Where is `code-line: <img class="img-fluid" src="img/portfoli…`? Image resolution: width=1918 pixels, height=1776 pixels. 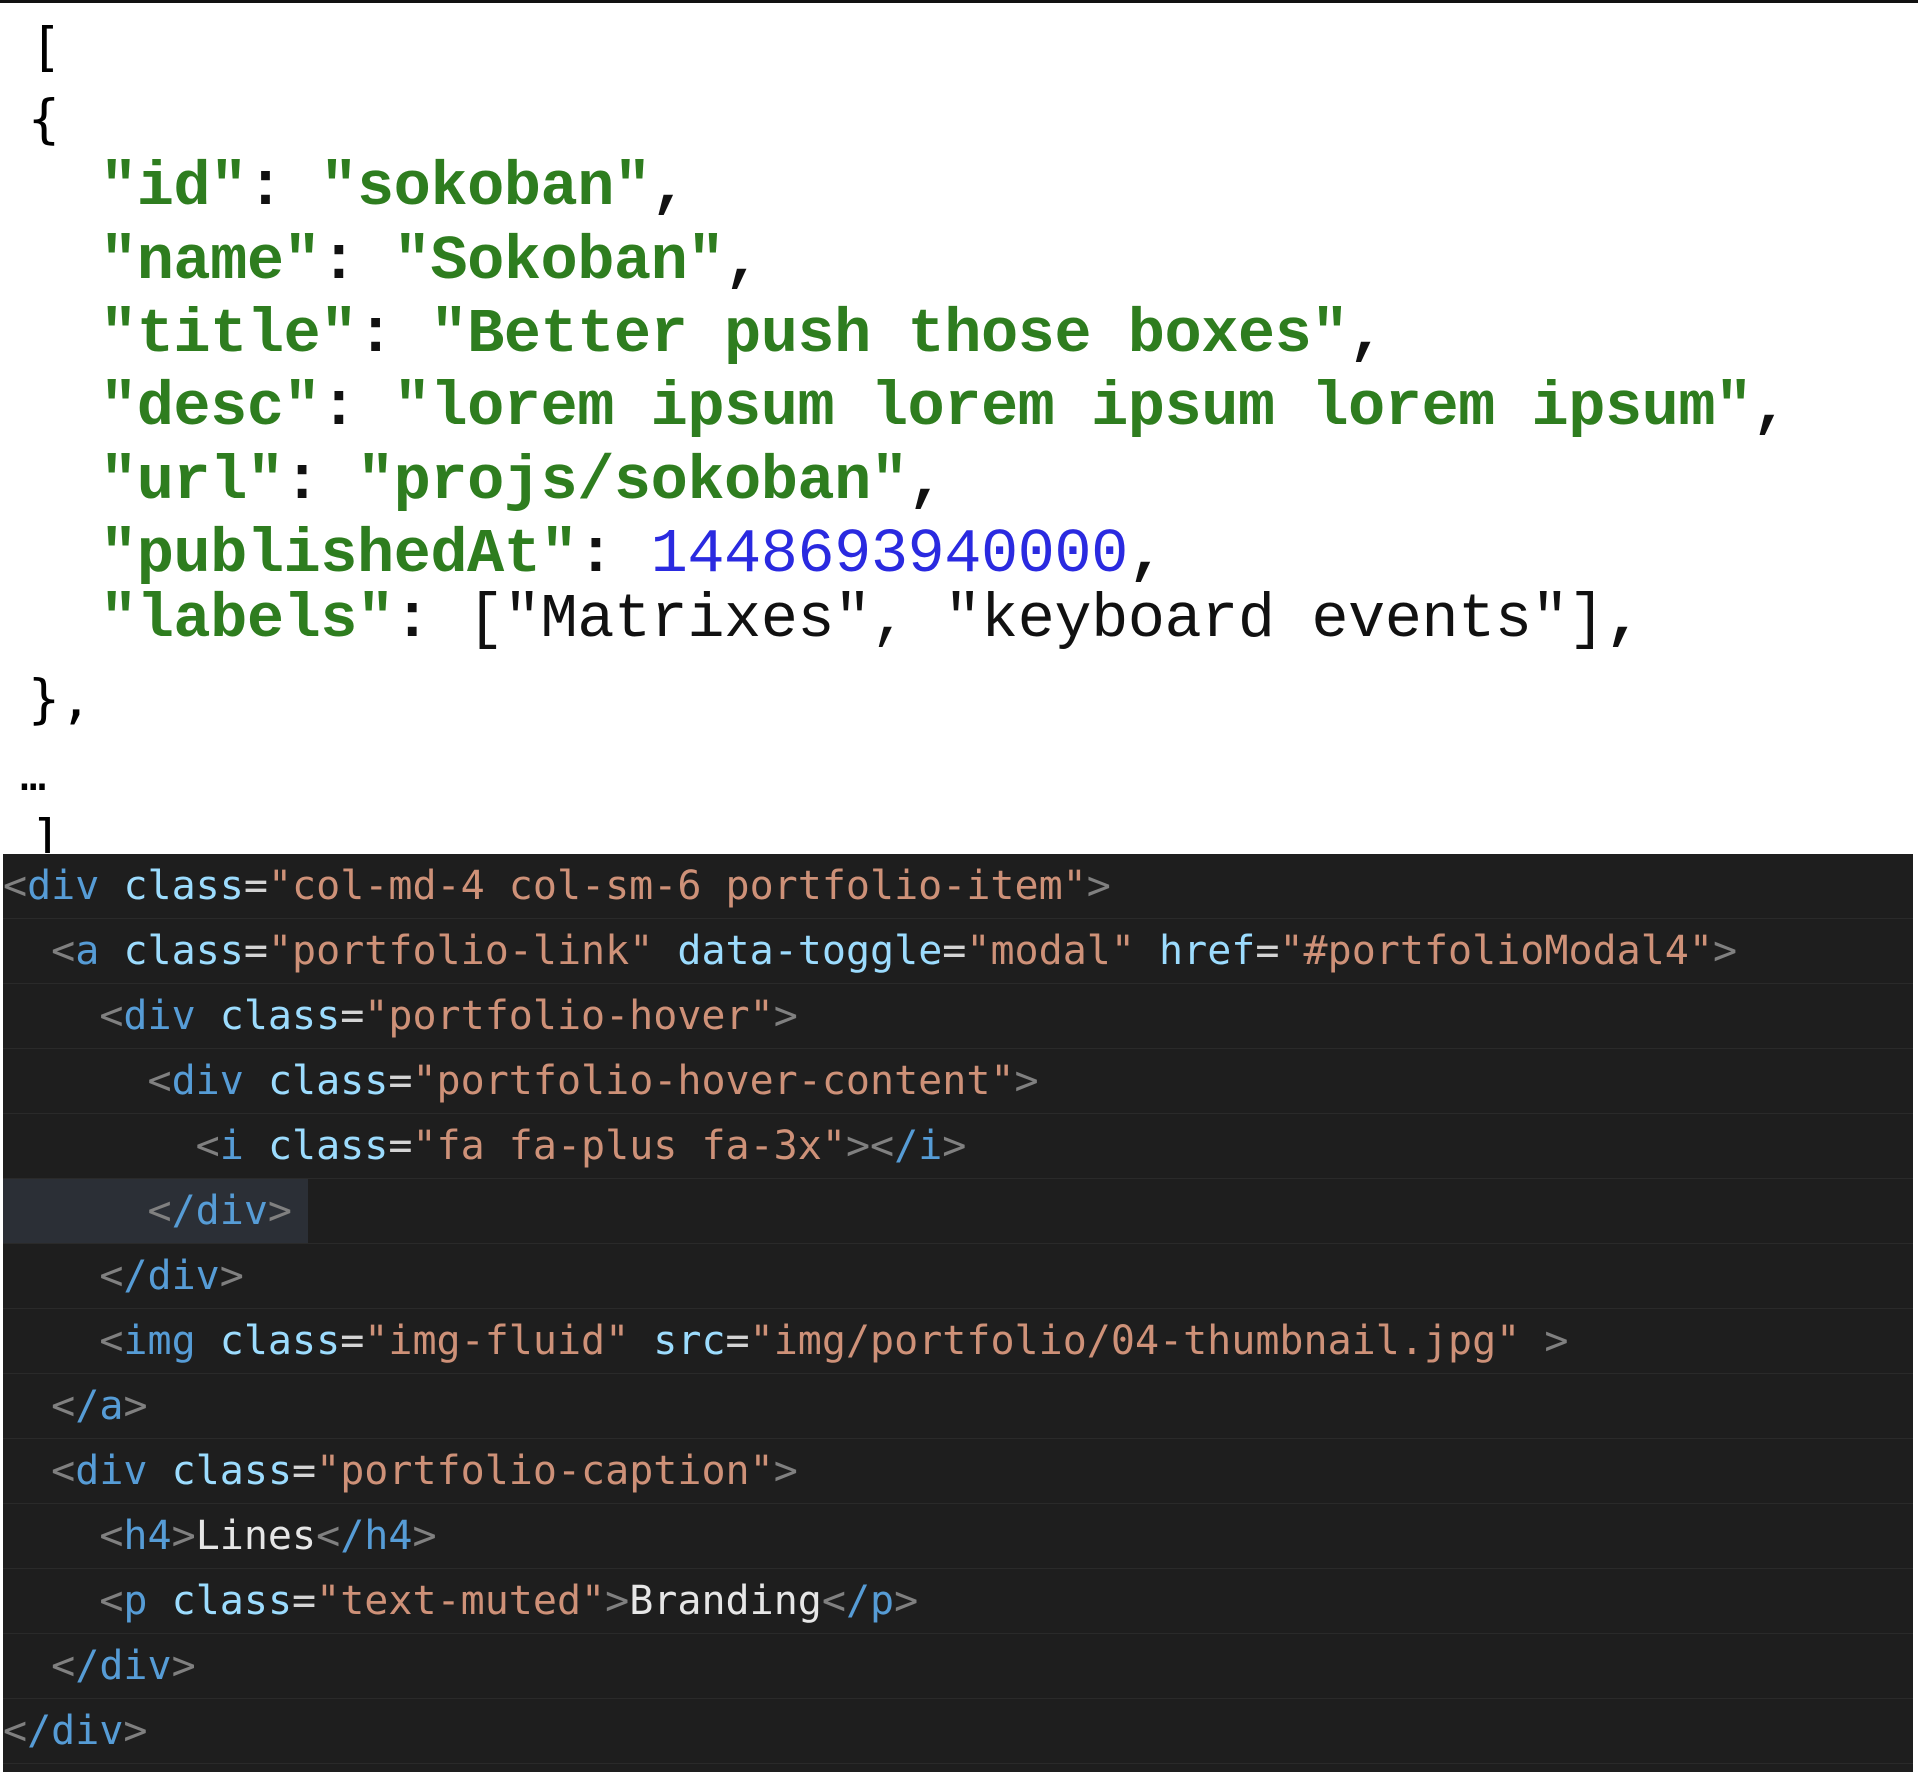
code-line: <img class="img-fluid" src="img/portfoli… is located at coordinates (958, 1341).